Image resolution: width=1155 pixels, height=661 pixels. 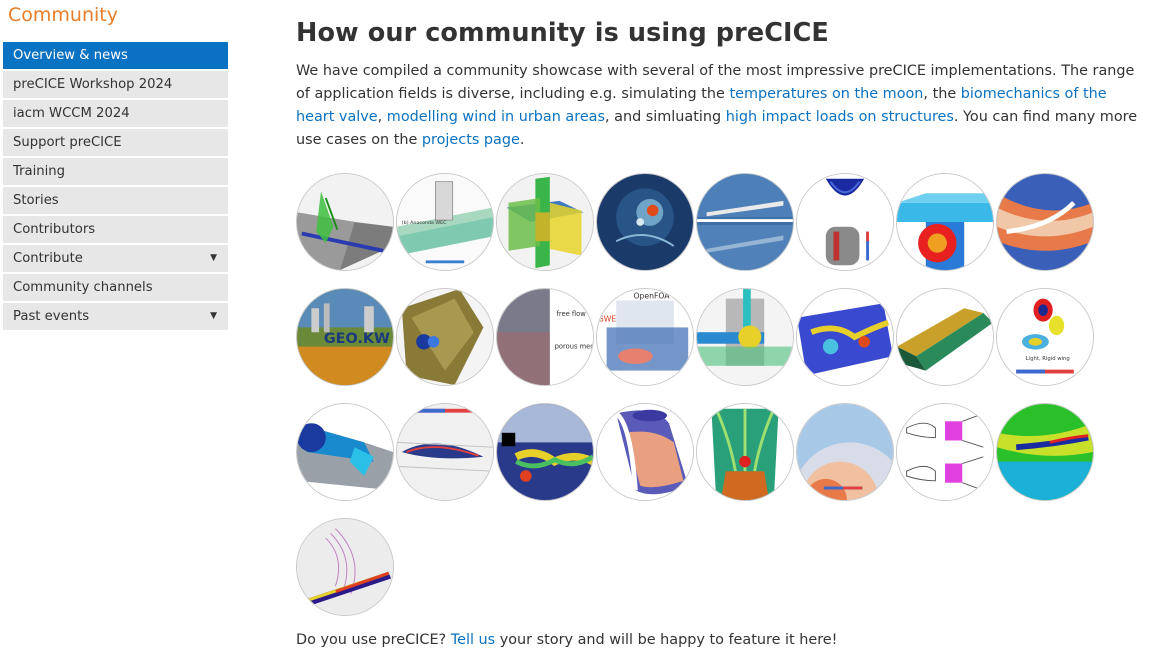 I want to click on sidebar-item-support: Support preCICE, so click(x=115, y=142).